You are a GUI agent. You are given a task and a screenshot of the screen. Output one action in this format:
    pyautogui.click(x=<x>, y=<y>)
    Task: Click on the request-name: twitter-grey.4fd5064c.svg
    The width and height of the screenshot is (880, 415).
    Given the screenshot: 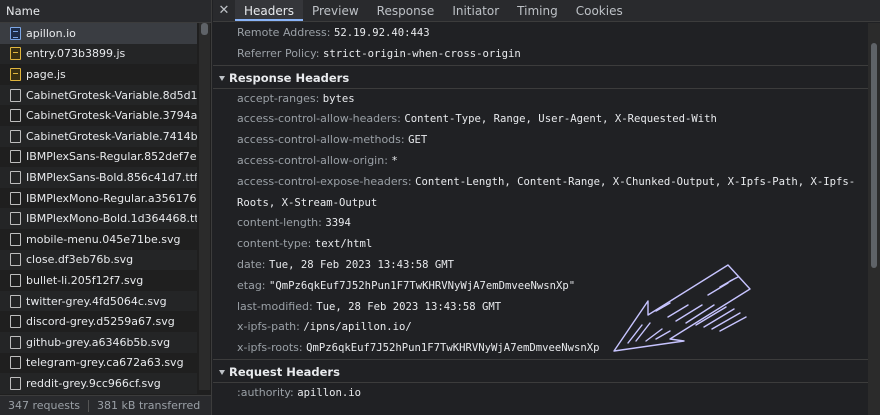 What is the action you would take?
    pyautogui.click(x=96, y=301)
    